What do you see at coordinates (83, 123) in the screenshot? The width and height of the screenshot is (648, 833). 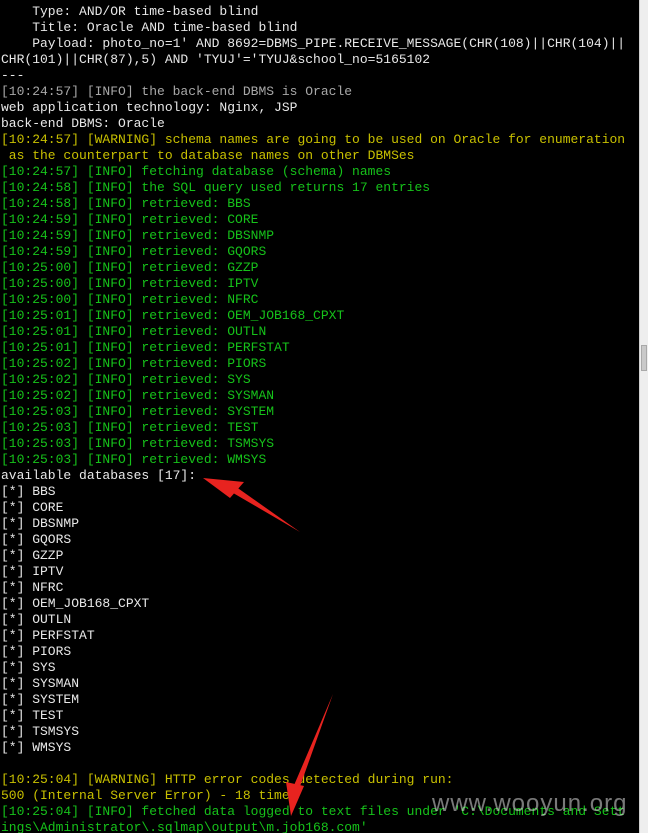 I see `terminal-line: back-end DBMS: Oracle` at bounding box center [83, 123].